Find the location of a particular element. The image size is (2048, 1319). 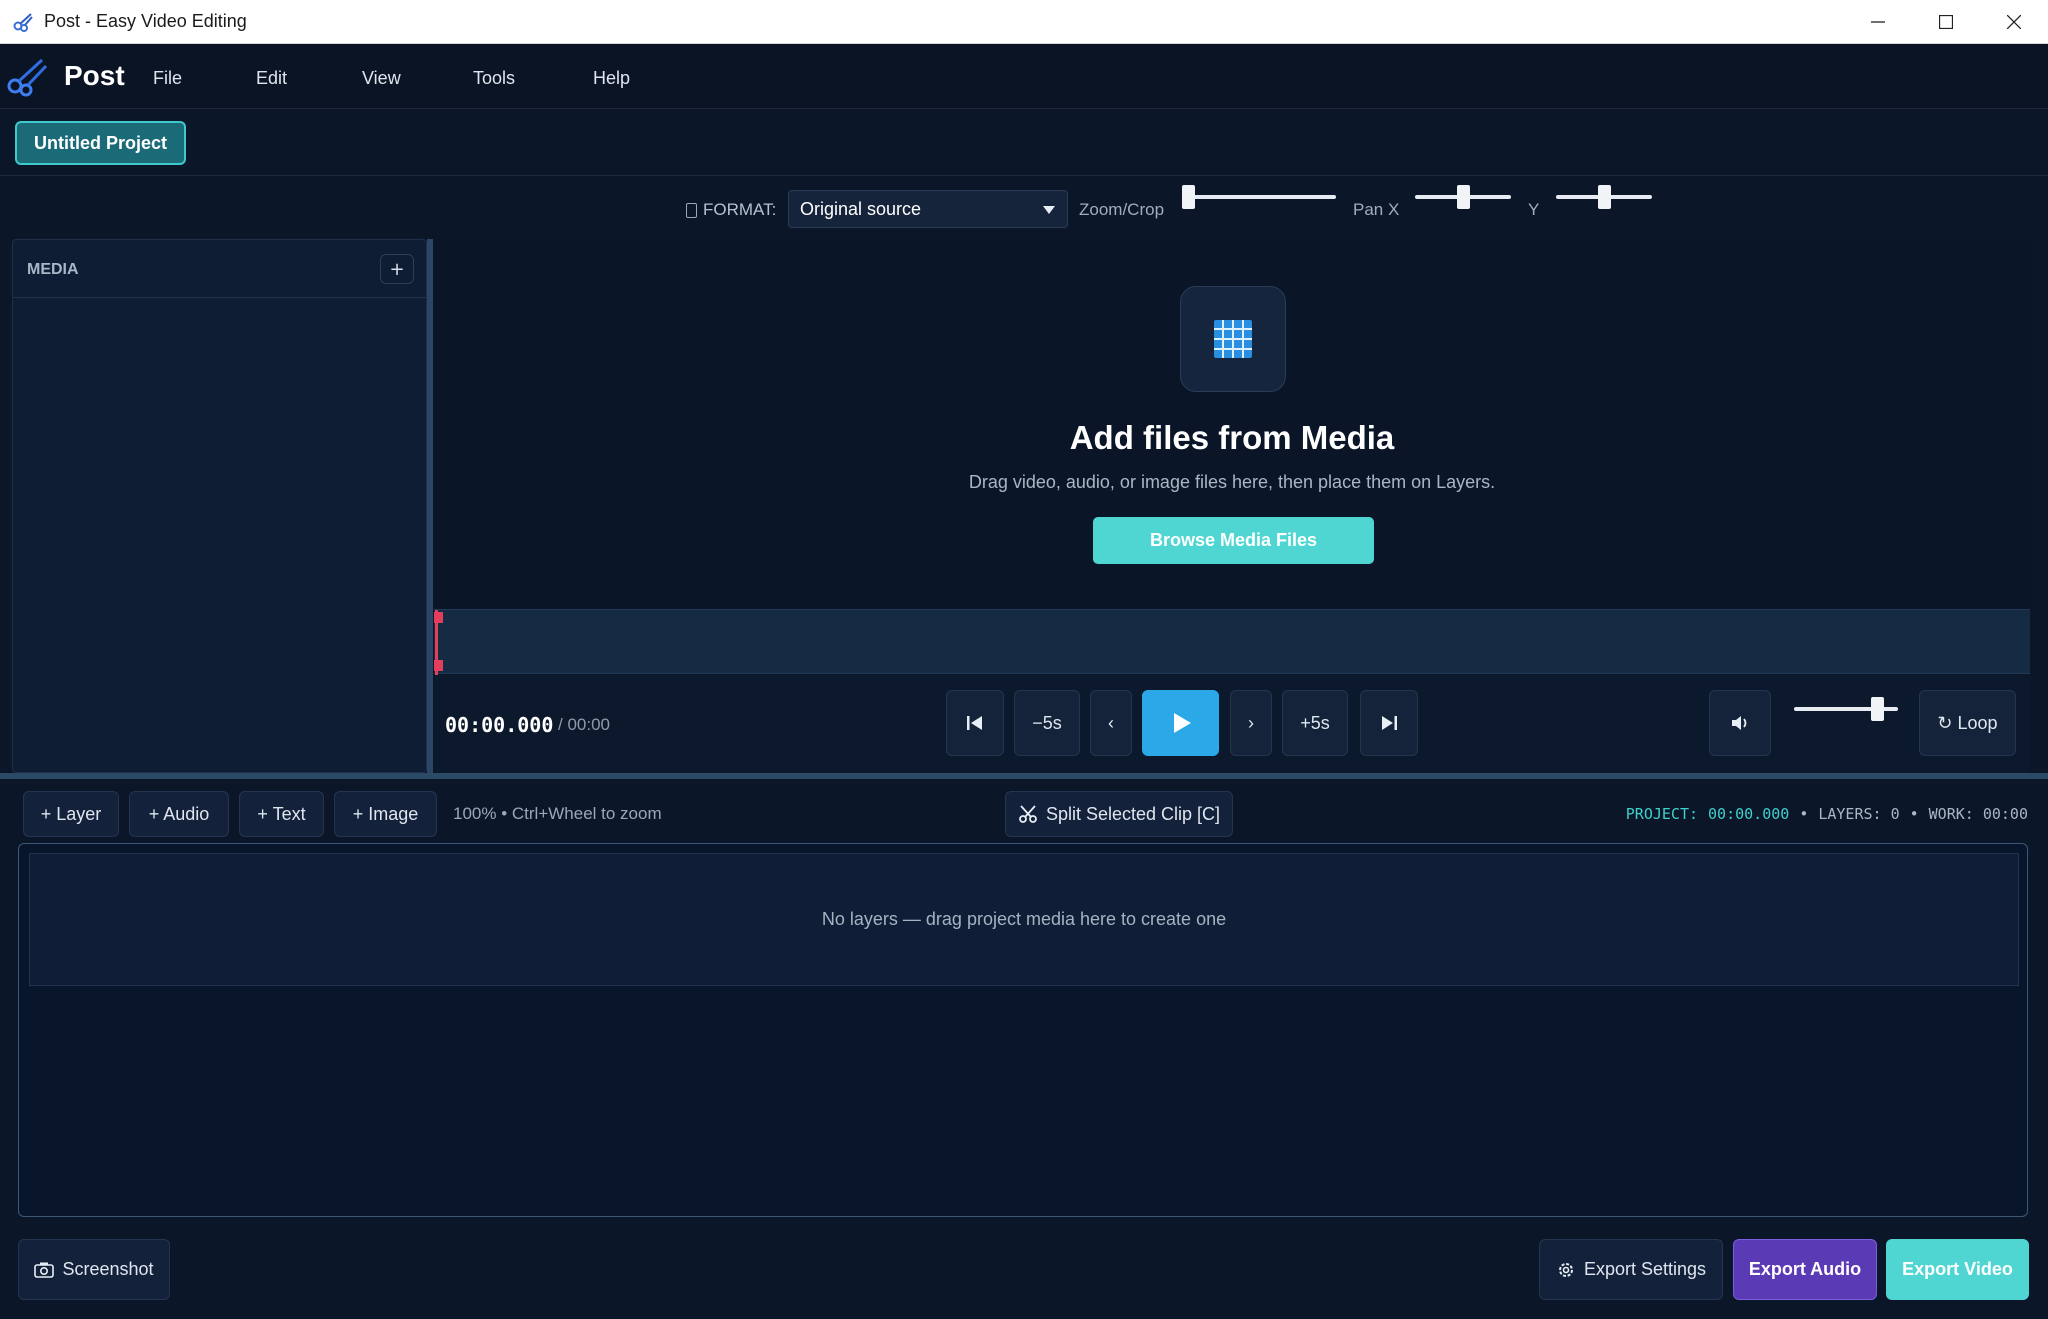

minimize-icon is located at coordinates (1878, 22).